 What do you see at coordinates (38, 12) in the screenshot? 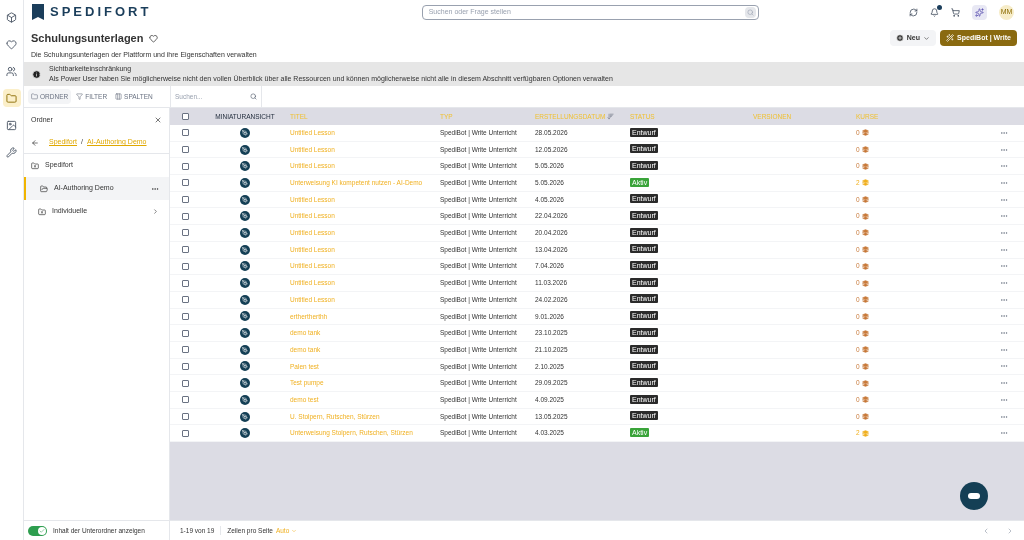
I see `logo-icon` at bounding box center [38, 12].